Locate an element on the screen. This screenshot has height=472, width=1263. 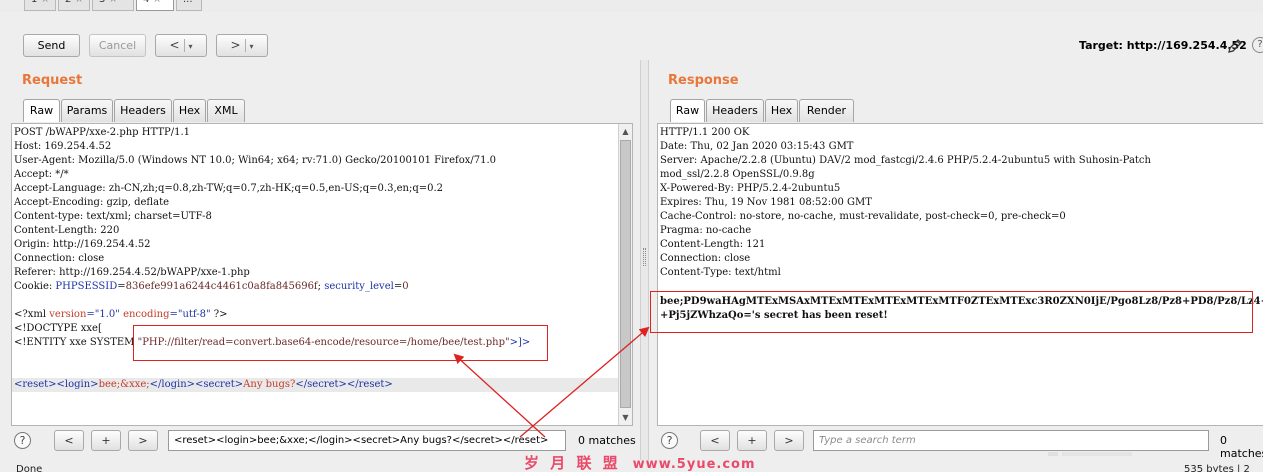
response-header: Content-Length: 121 is located at coordinates (713, 244).